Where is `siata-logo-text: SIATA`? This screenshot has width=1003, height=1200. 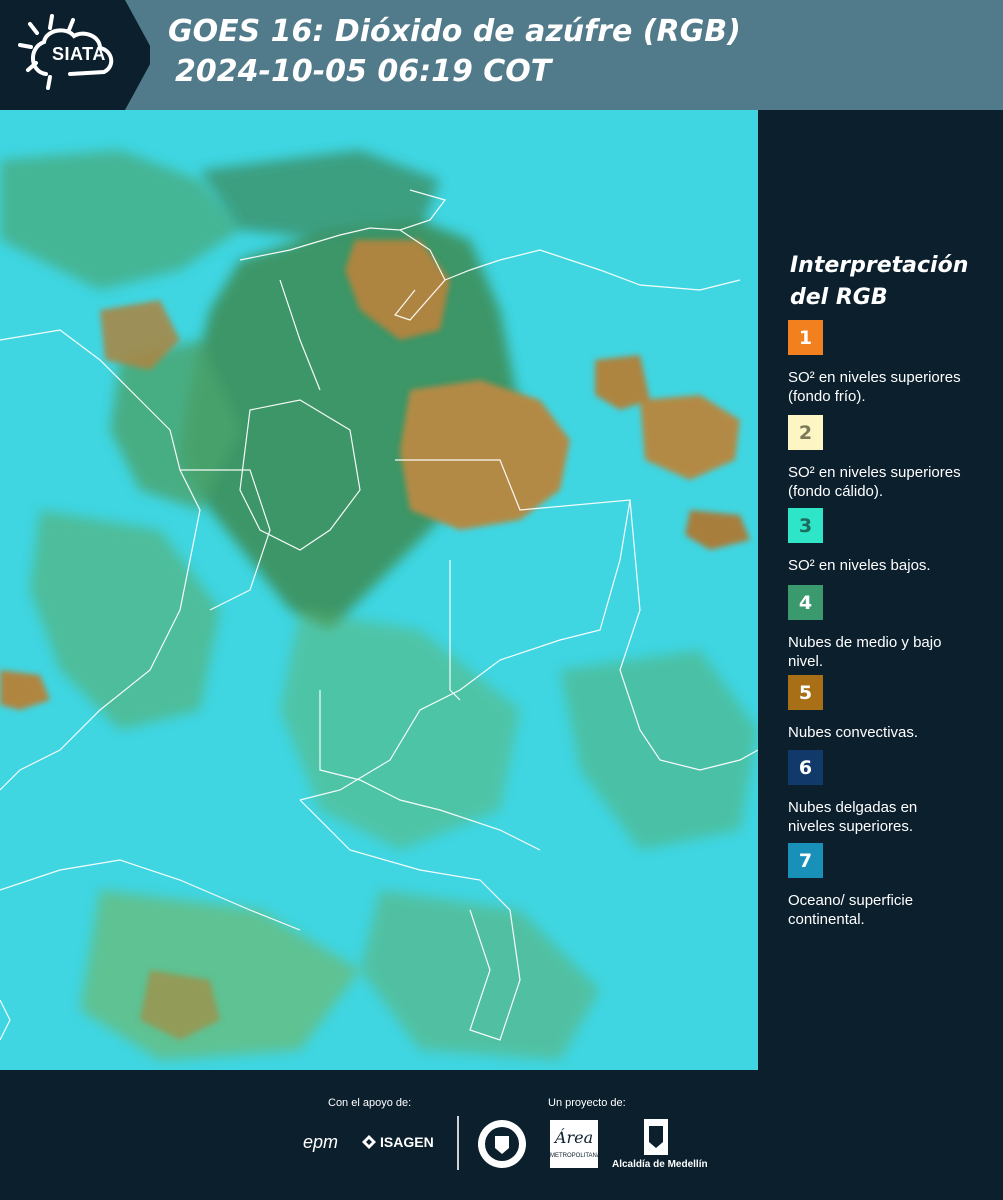
siata-logo-text: SIATA is located at coordinates (79, 54).